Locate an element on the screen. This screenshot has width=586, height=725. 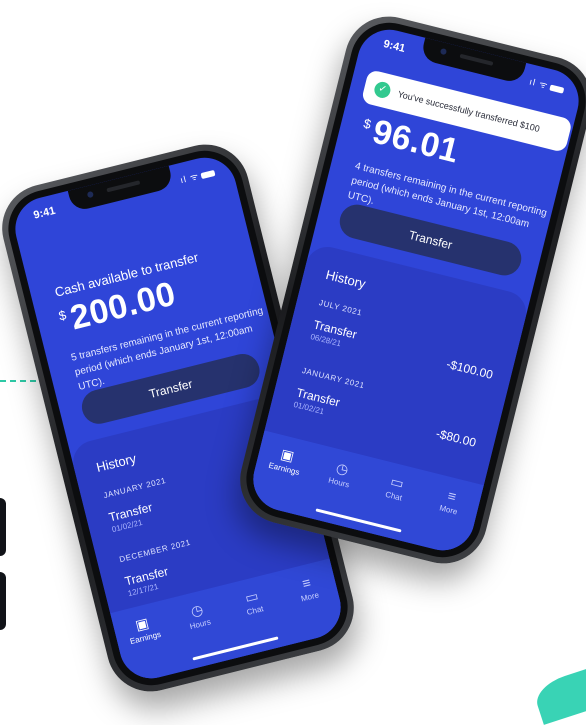
transaction-amount: -$100.00 is located at coordinates (470, 369).